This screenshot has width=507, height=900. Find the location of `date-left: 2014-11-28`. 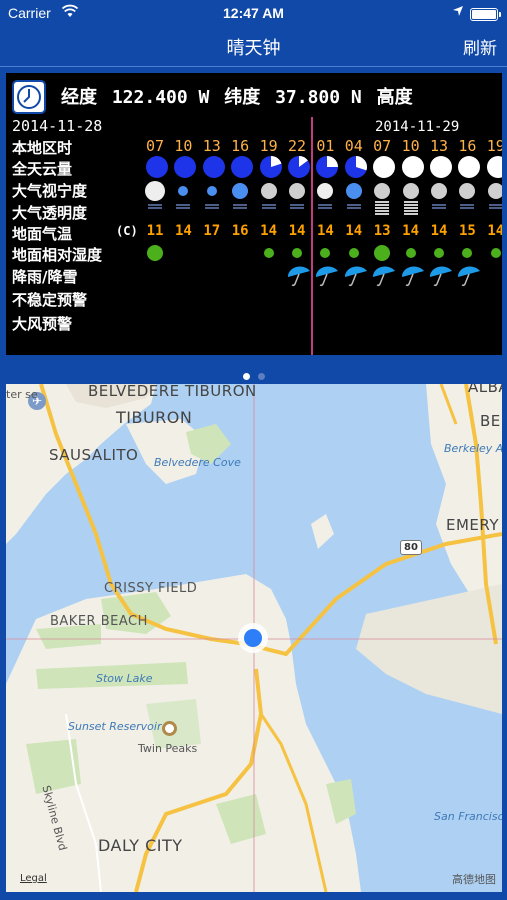

date-left: 2014-11-28 is located at coordinates (57, 126).